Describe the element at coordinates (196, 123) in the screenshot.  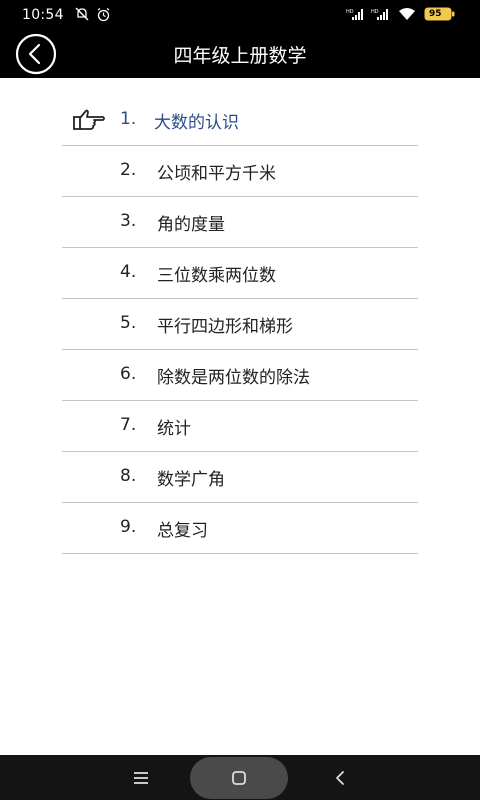
I see `chapter-label: 大数的认识` at that location.